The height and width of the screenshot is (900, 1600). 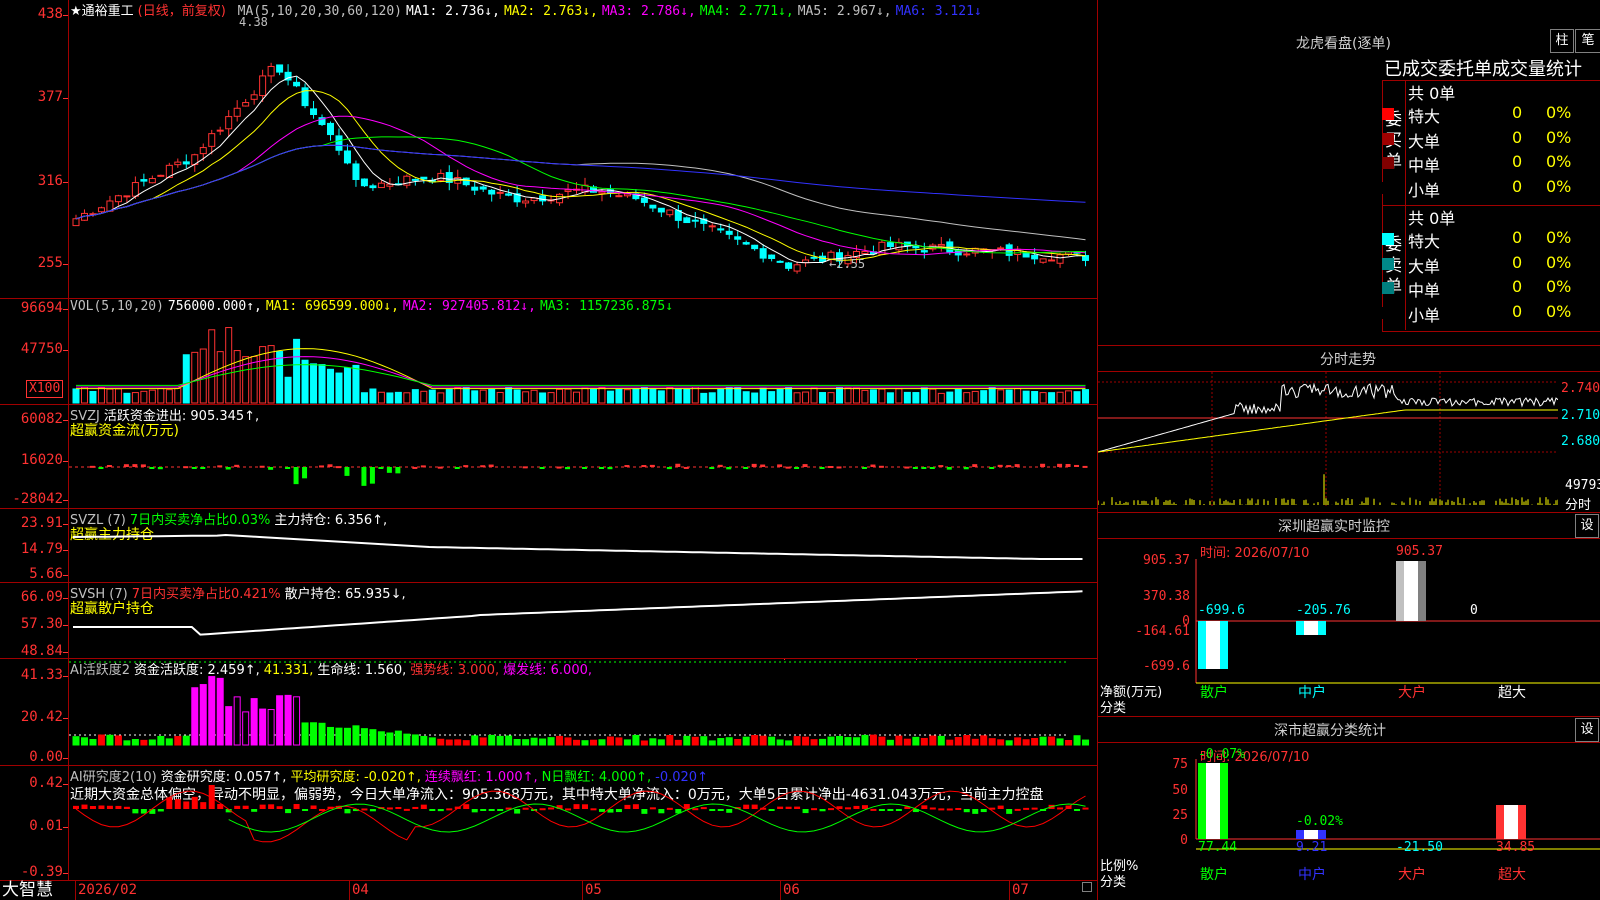 I want to click on intraday-chart, so click(x=1328, y=439).